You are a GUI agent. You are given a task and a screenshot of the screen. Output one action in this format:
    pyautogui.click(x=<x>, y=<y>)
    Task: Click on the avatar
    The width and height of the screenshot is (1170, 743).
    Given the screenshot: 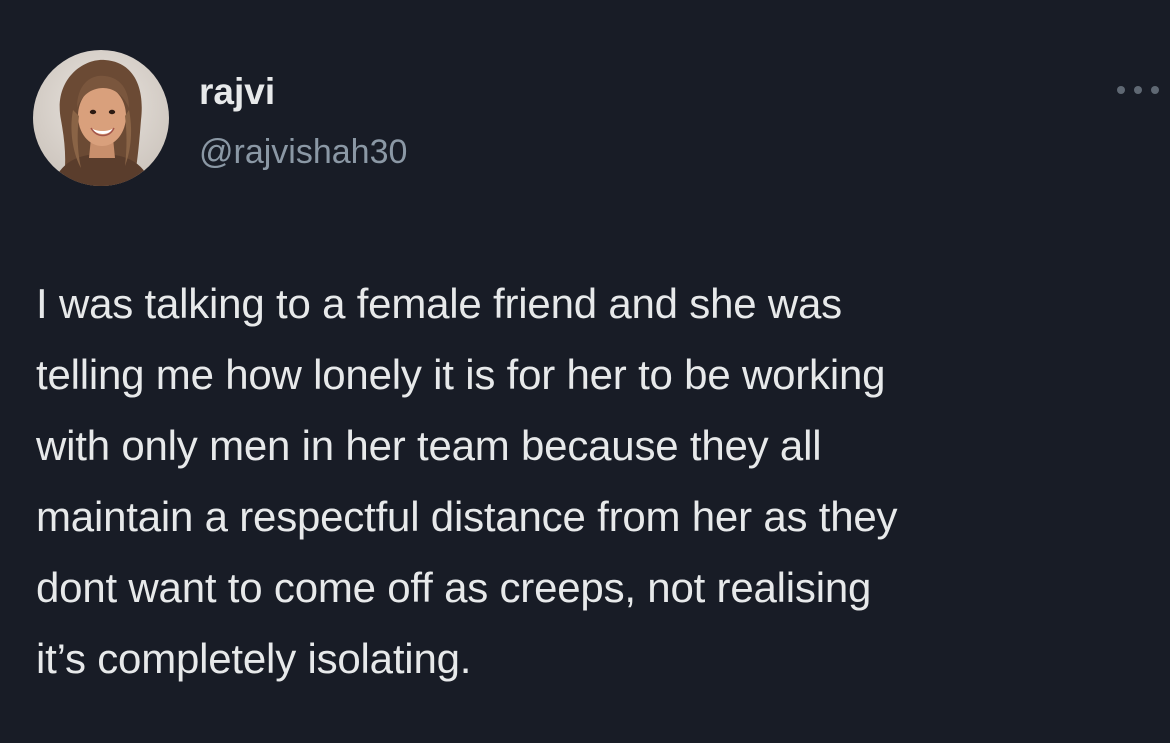 What is the action you would take?
    pyautogui.click(x=101, y=118)
    